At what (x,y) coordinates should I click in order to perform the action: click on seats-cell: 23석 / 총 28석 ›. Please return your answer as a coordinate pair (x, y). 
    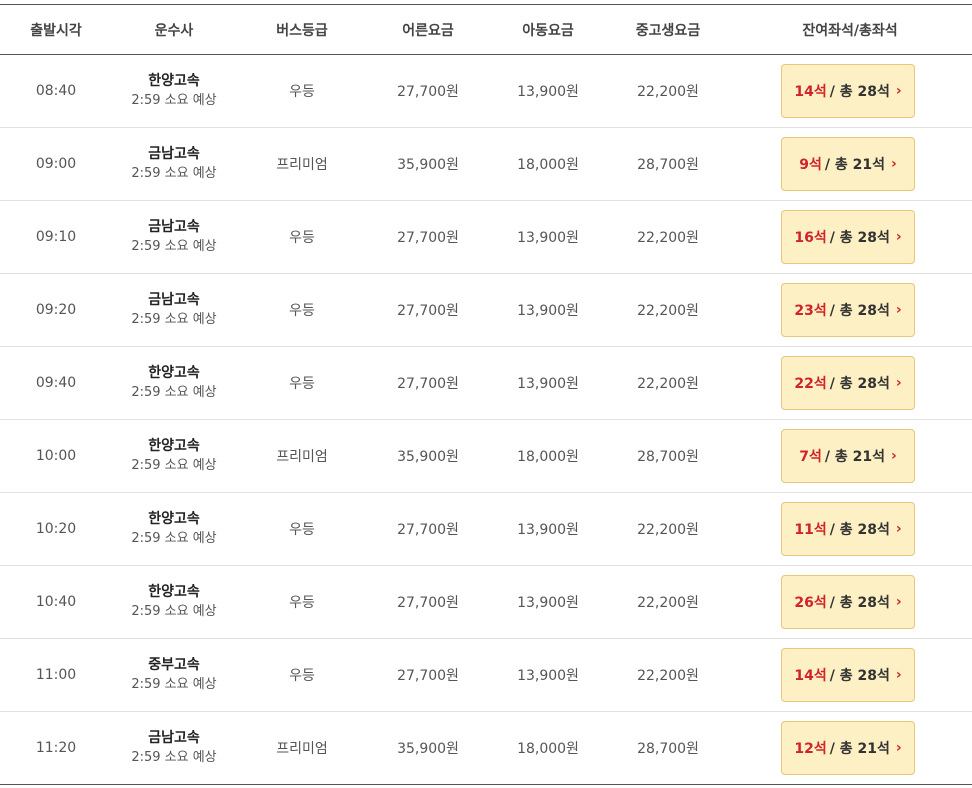
    Looking at the image, I should click on (850, 310).